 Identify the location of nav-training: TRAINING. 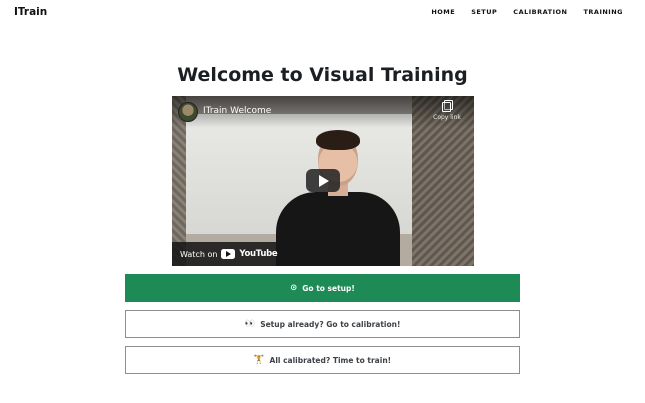
(603, 12).